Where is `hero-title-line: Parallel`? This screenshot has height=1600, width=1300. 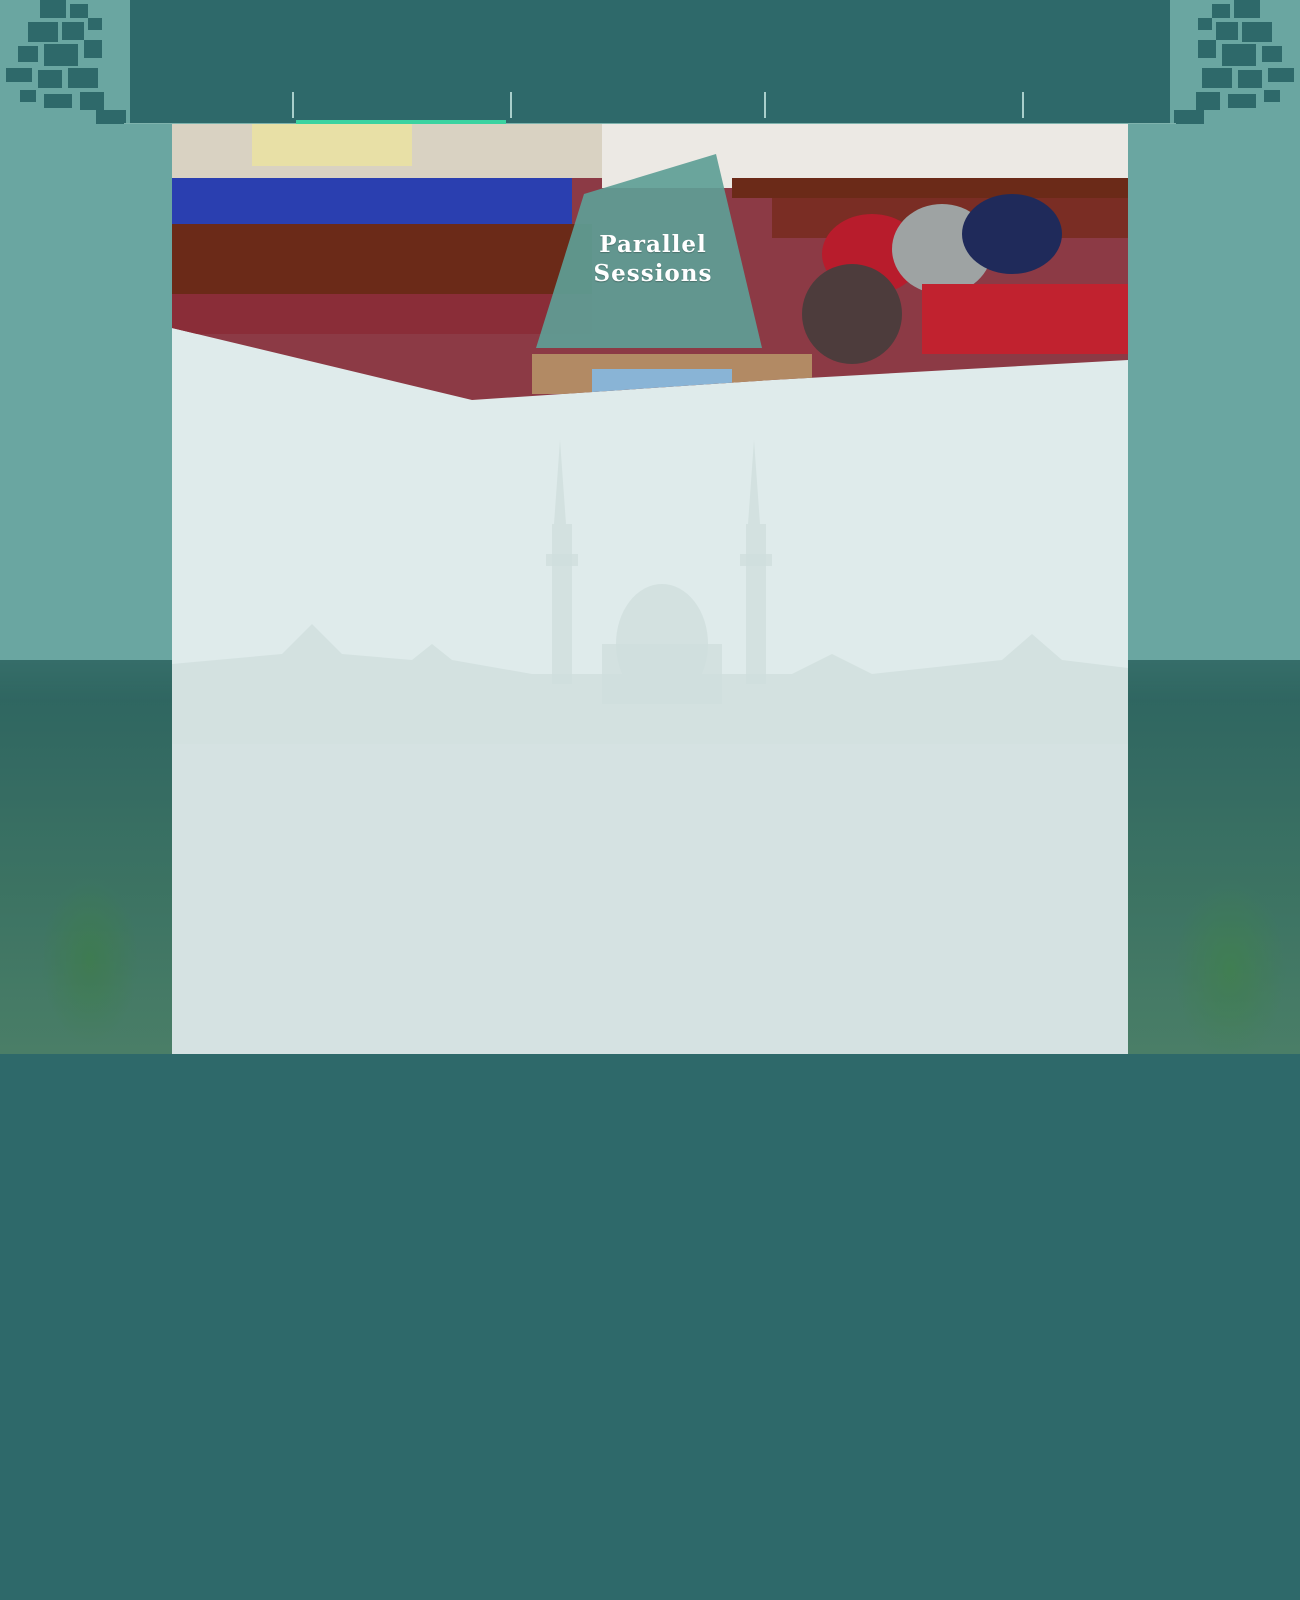 hero-title-line: Parallel is located at coordinates (653, 244).